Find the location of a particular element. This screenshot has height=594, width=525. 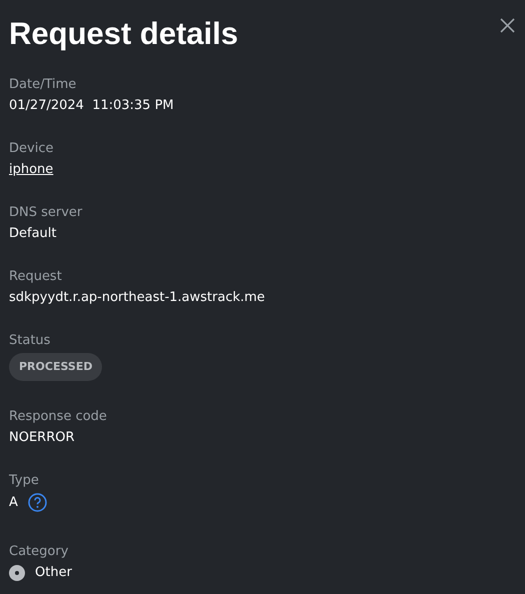

field-label: Date/Time is located at coordinates (42, 84).